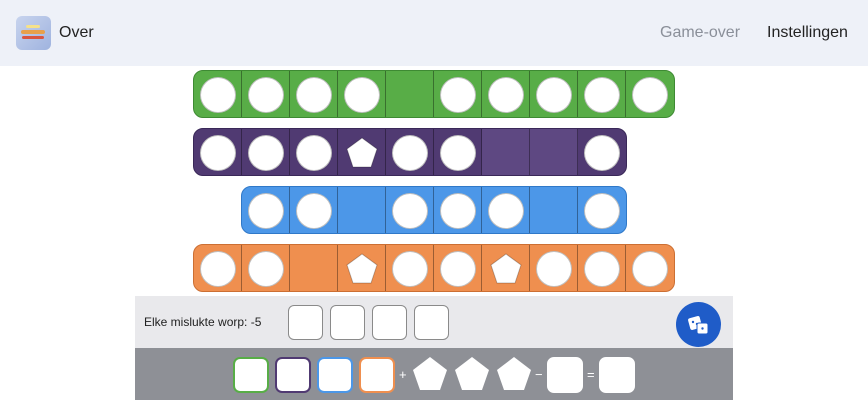 The image size is (868, 400). I want to click on qwixx-logo-icon, so click(33, 33).